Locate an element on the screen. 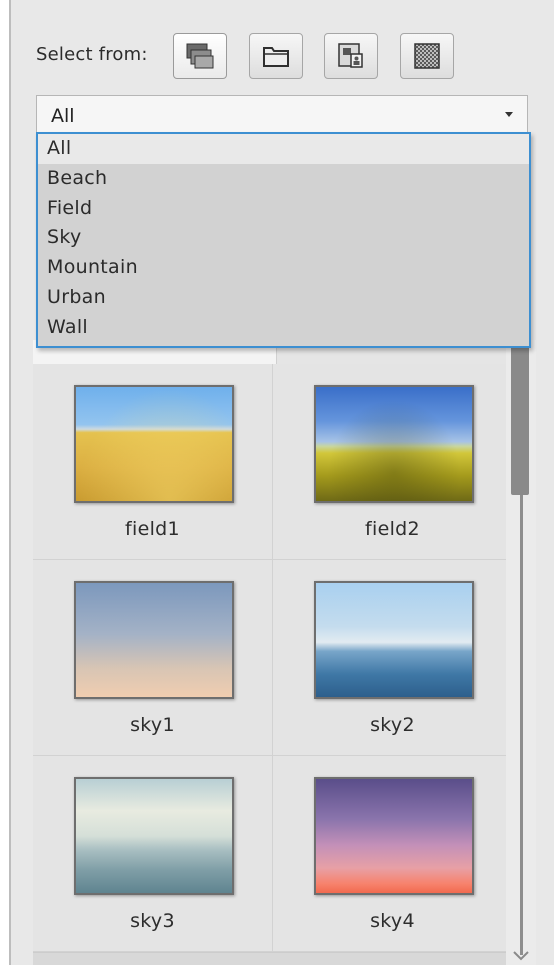  pattern-source-button is located at coordinates (427, 56).